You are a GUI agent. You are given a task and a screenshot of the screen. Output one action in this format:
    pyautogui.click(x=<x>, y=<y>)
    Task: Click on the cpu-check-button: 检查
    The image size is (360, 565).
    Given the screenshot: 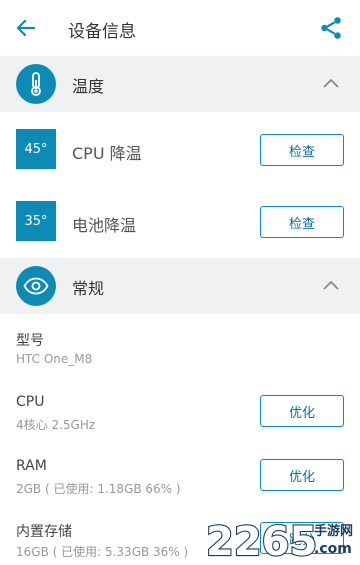 What is the action you would take?
    pyautogui.click(x=302, y=150)
    